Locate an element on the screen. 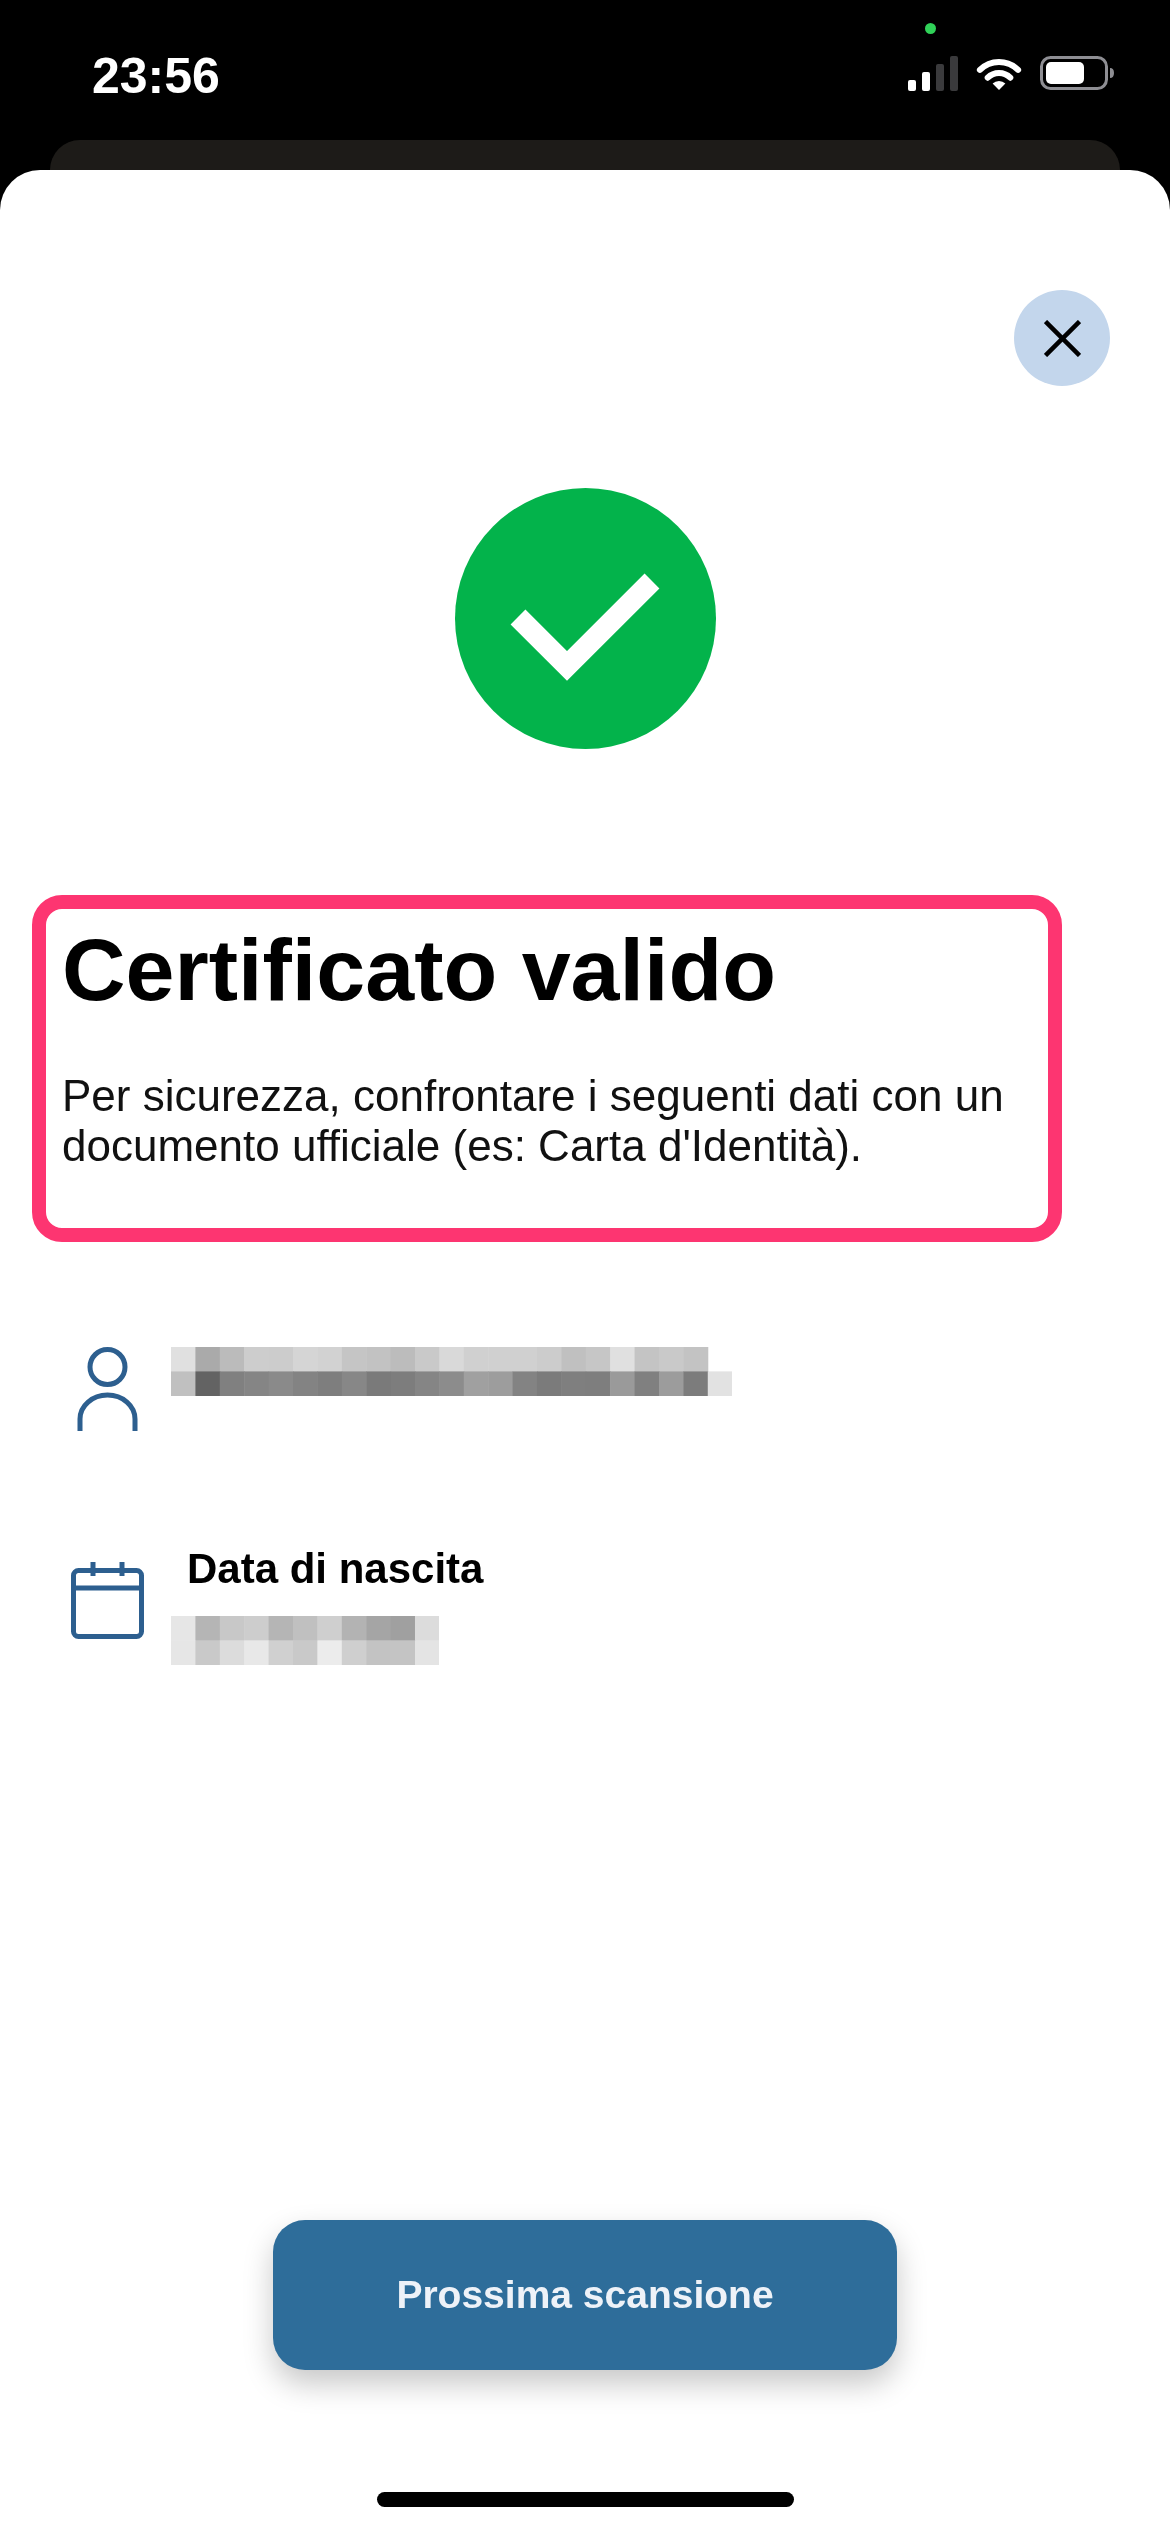 The height and width of the screenshot is (2532, 1170). result-title: Certificato valido is located at coordinates (419, 969).